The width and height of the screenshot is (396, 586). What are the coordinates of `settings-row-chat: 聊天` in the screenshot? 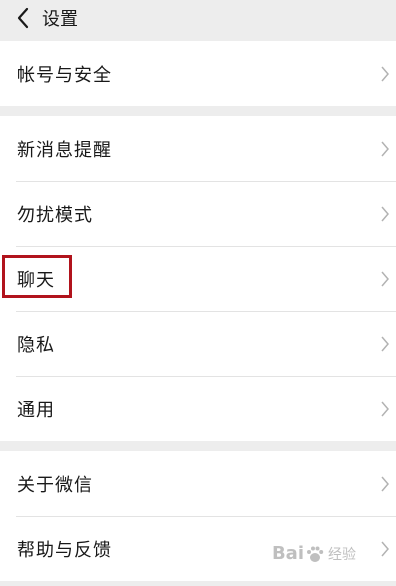 It's located at (198, 278).